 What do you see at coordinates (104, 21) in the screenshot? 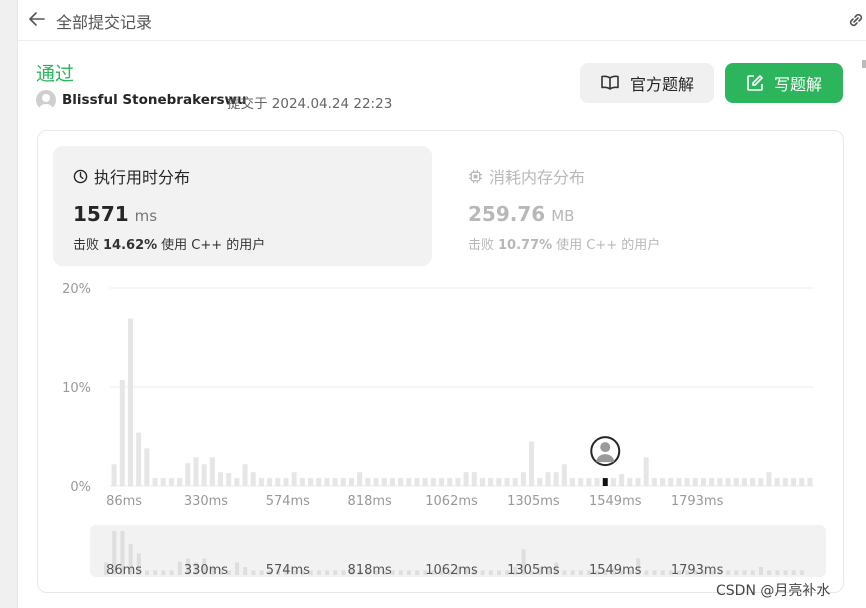
I see `page-title: 全部提交记录` at bounding box center [104, 21].